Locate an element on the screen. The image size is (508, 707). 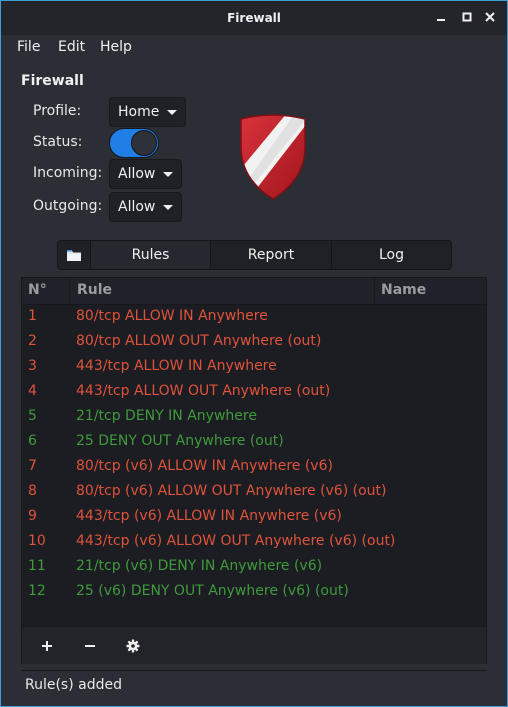
maximize-icon is located at coordinates (467, 17).